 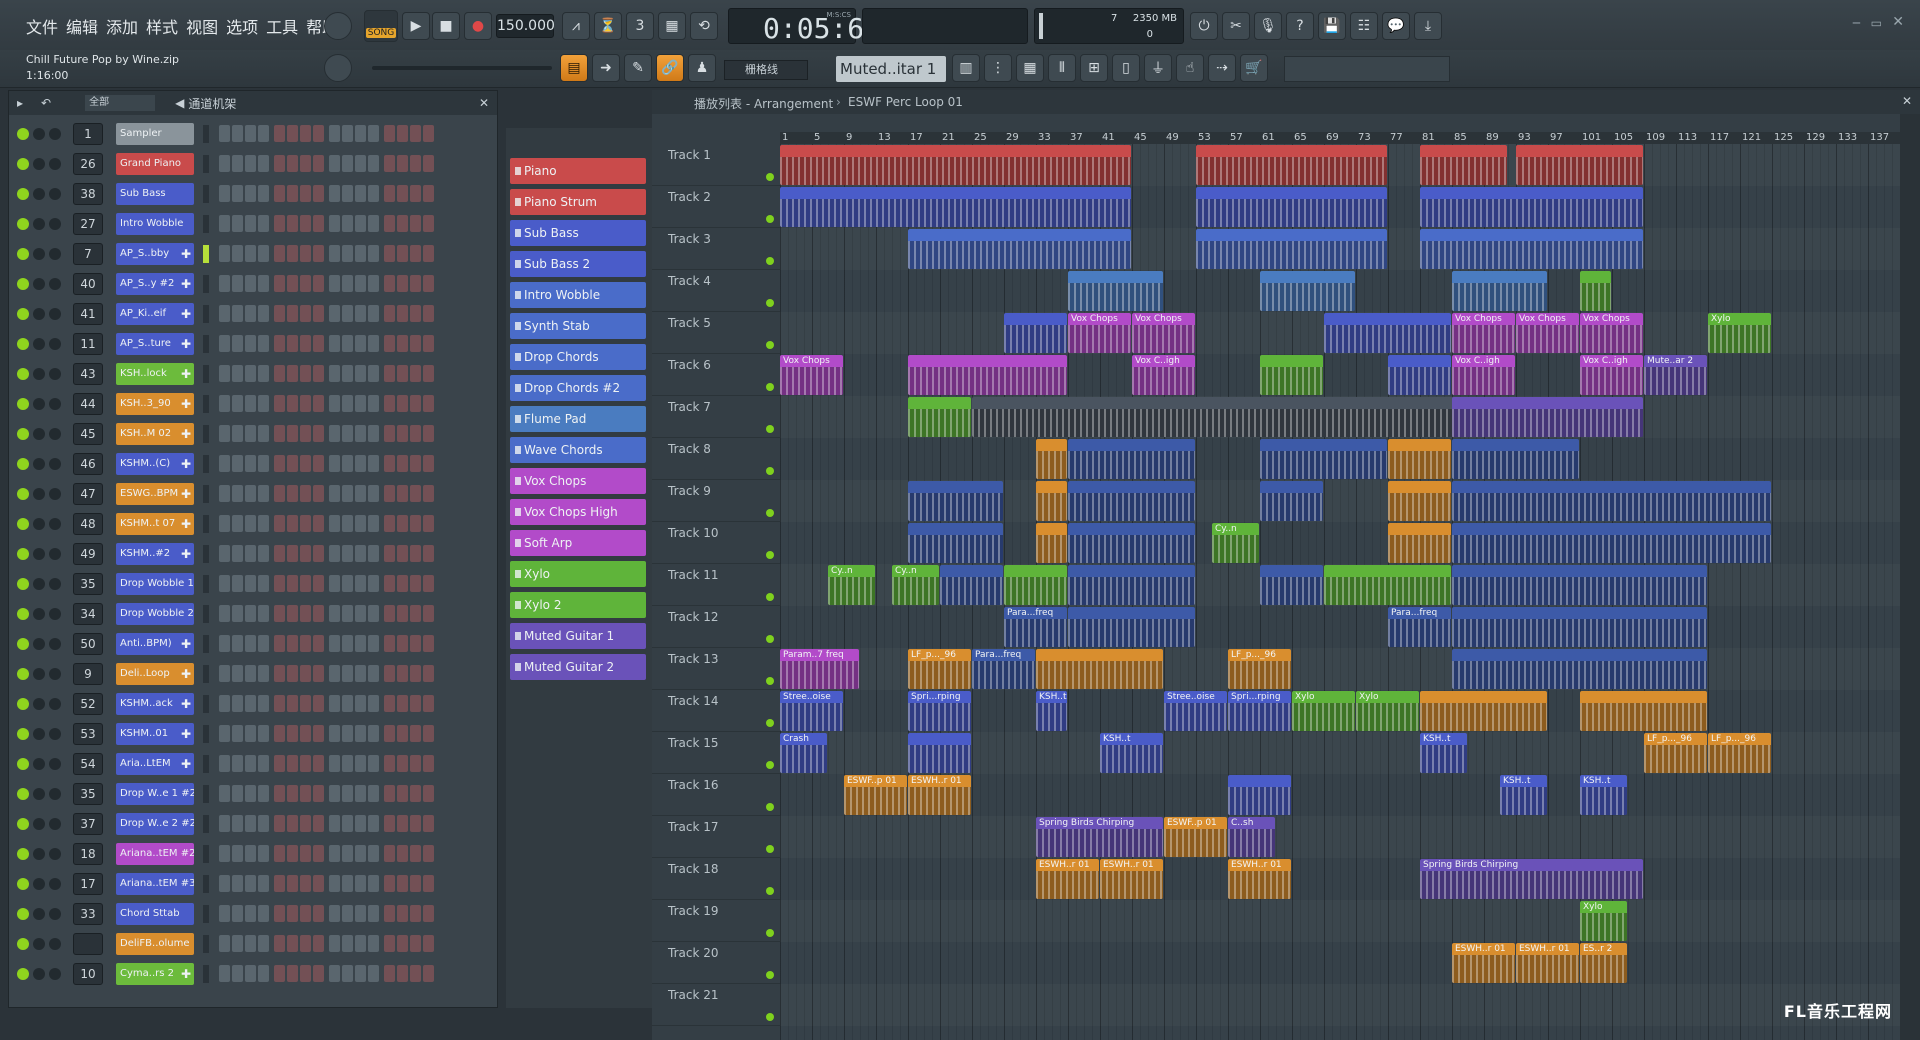 What do you see at coordinates (716, 627) in the screenshot?
I see `track-header: Track 12` at bounding box center [716, 627].